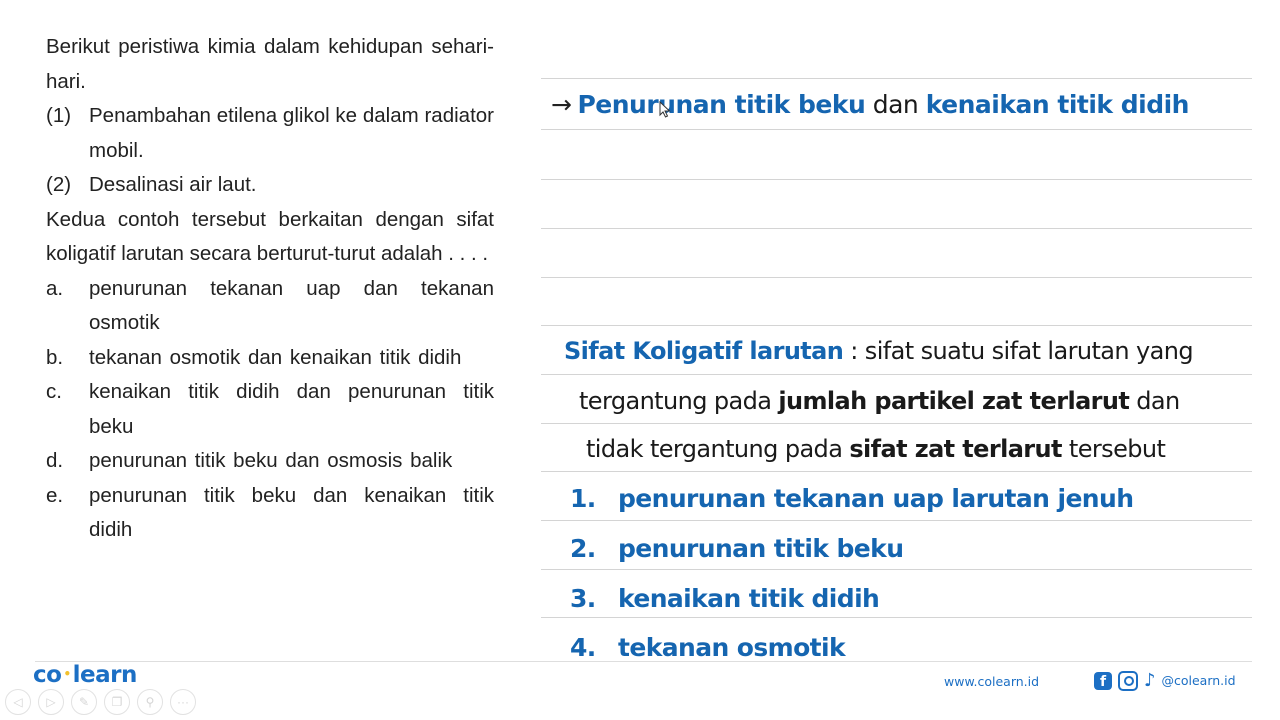 This screenshot has height=720, width=1280. Describe the element at coordinates (1113, 449) in the screenshot. I see `definition-text: tersebut` at that location.